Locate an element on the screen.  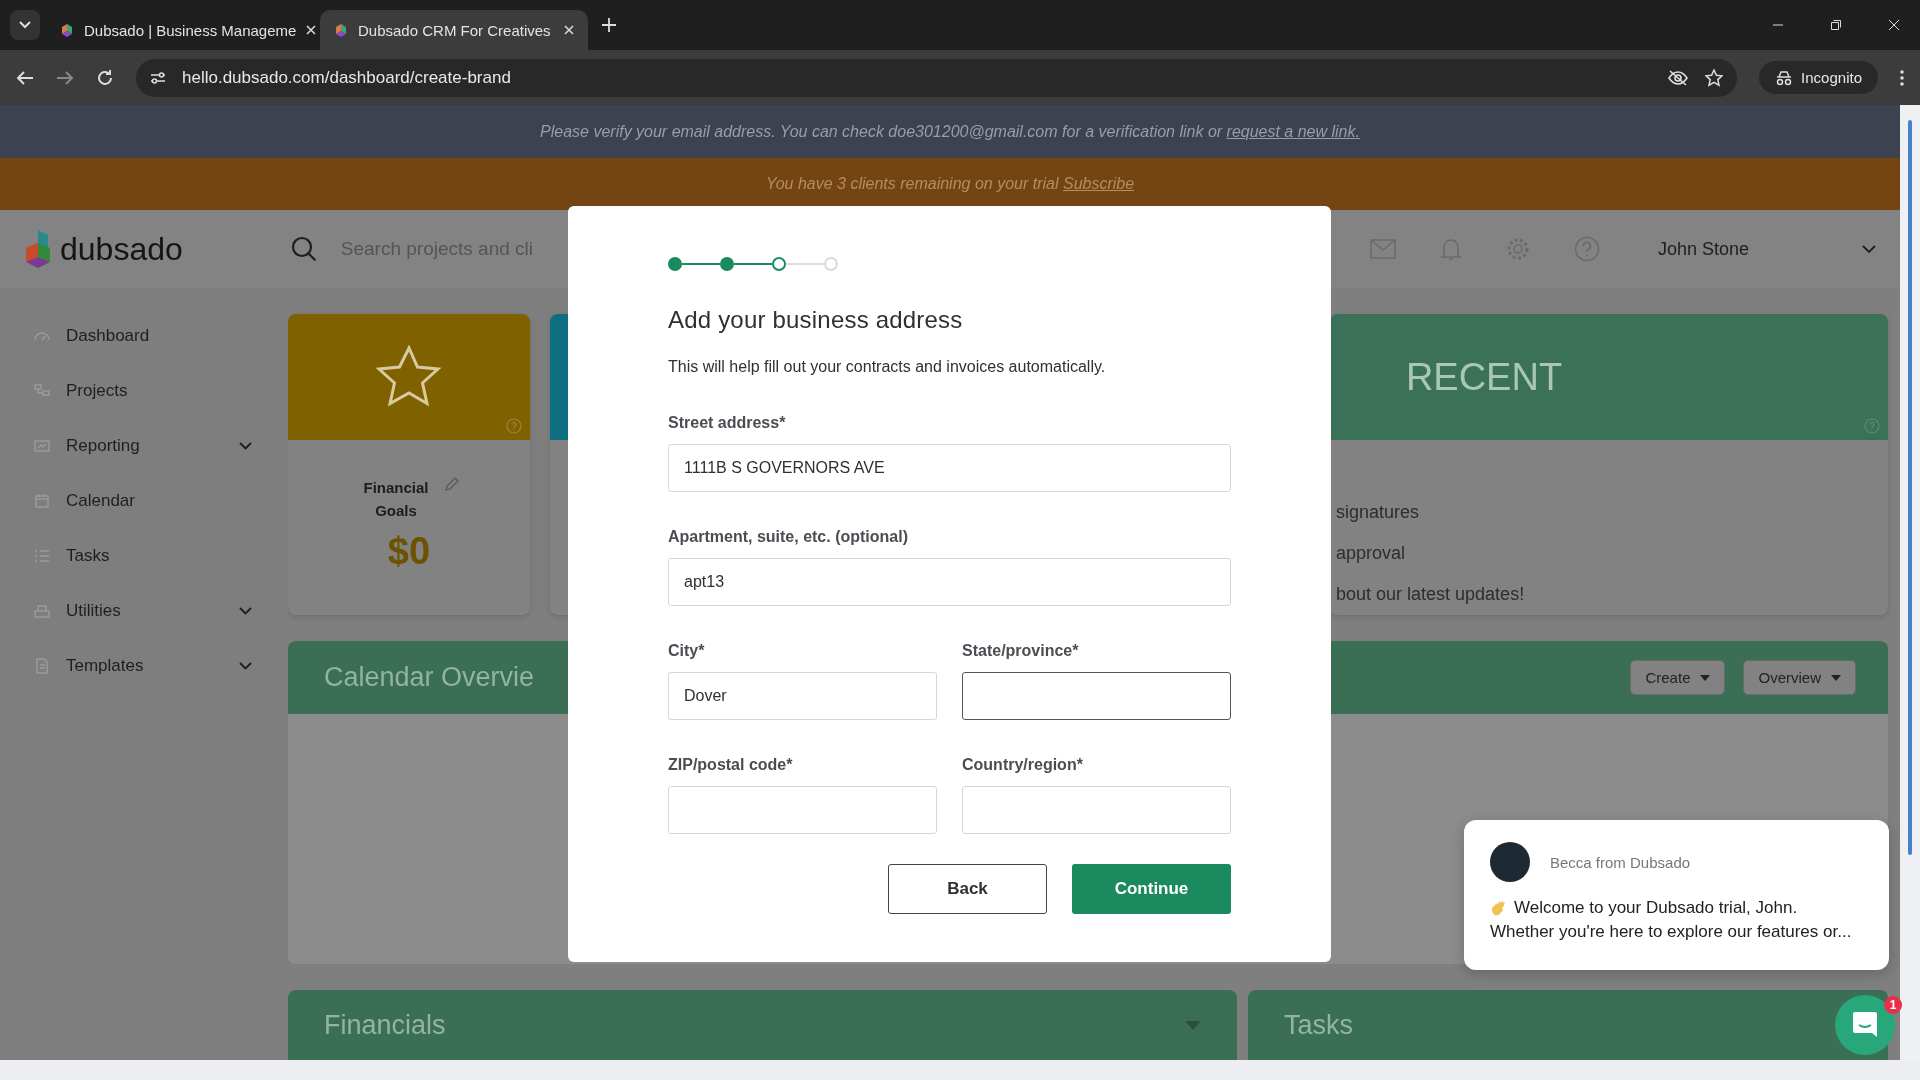
request-link: request a new link. is located at coordinates (1293, 131).